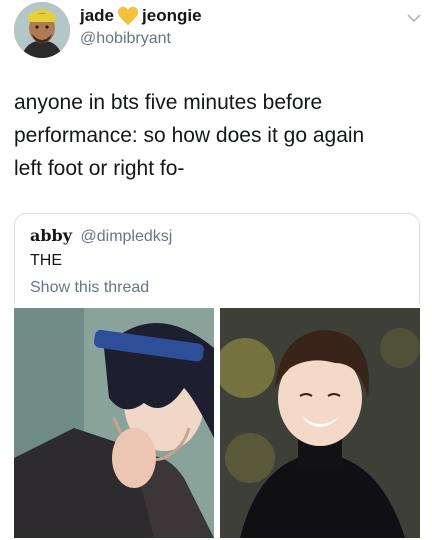 The width and height of the screenshot is (432, 540). Describe the element at coordinates (128, 16) in the screenshot. I see `yellow-heart-icon` at that location.